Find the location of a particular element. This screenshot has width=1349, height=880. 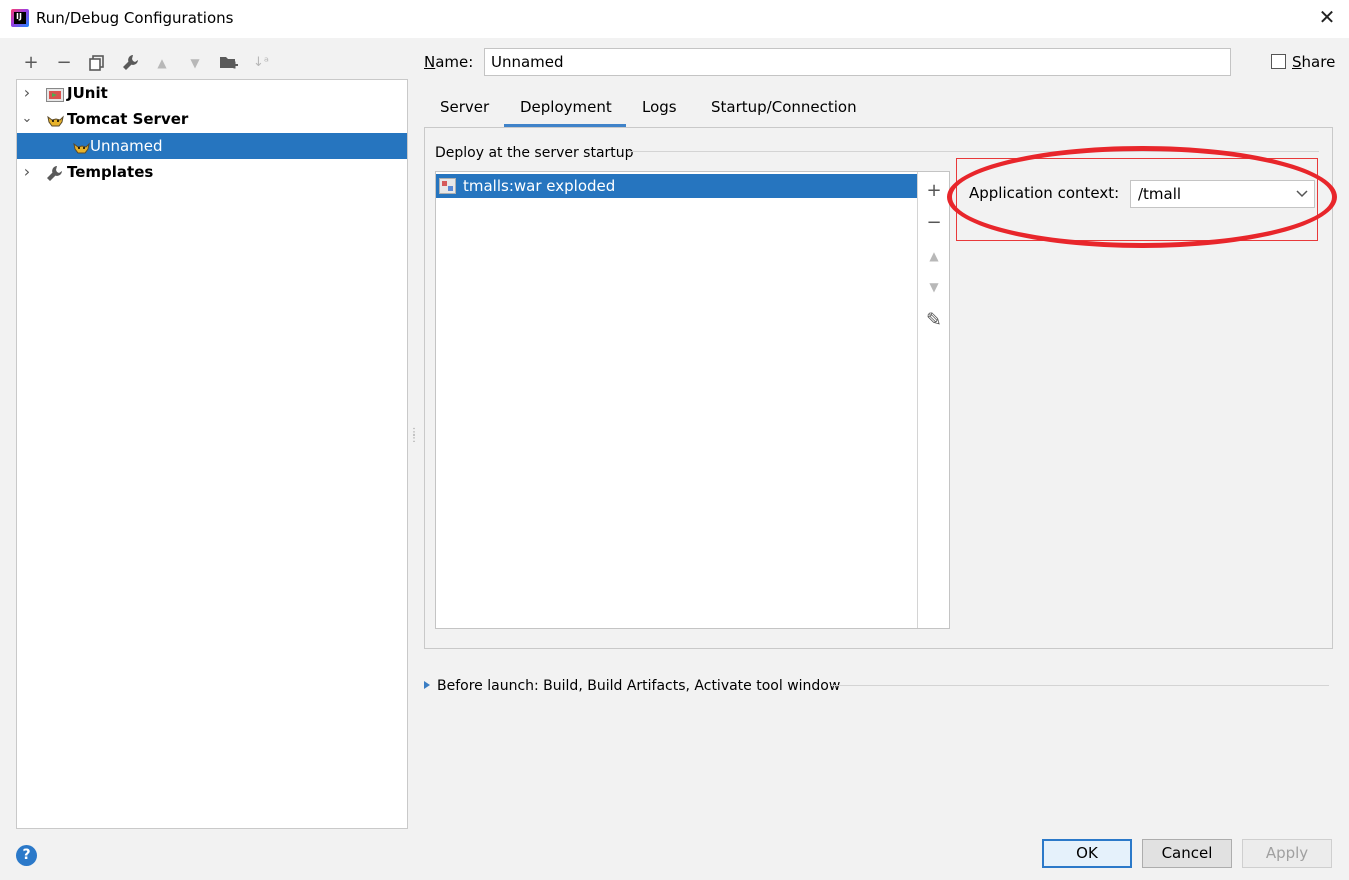

new-folder-button is located at coordinates (228, 63).